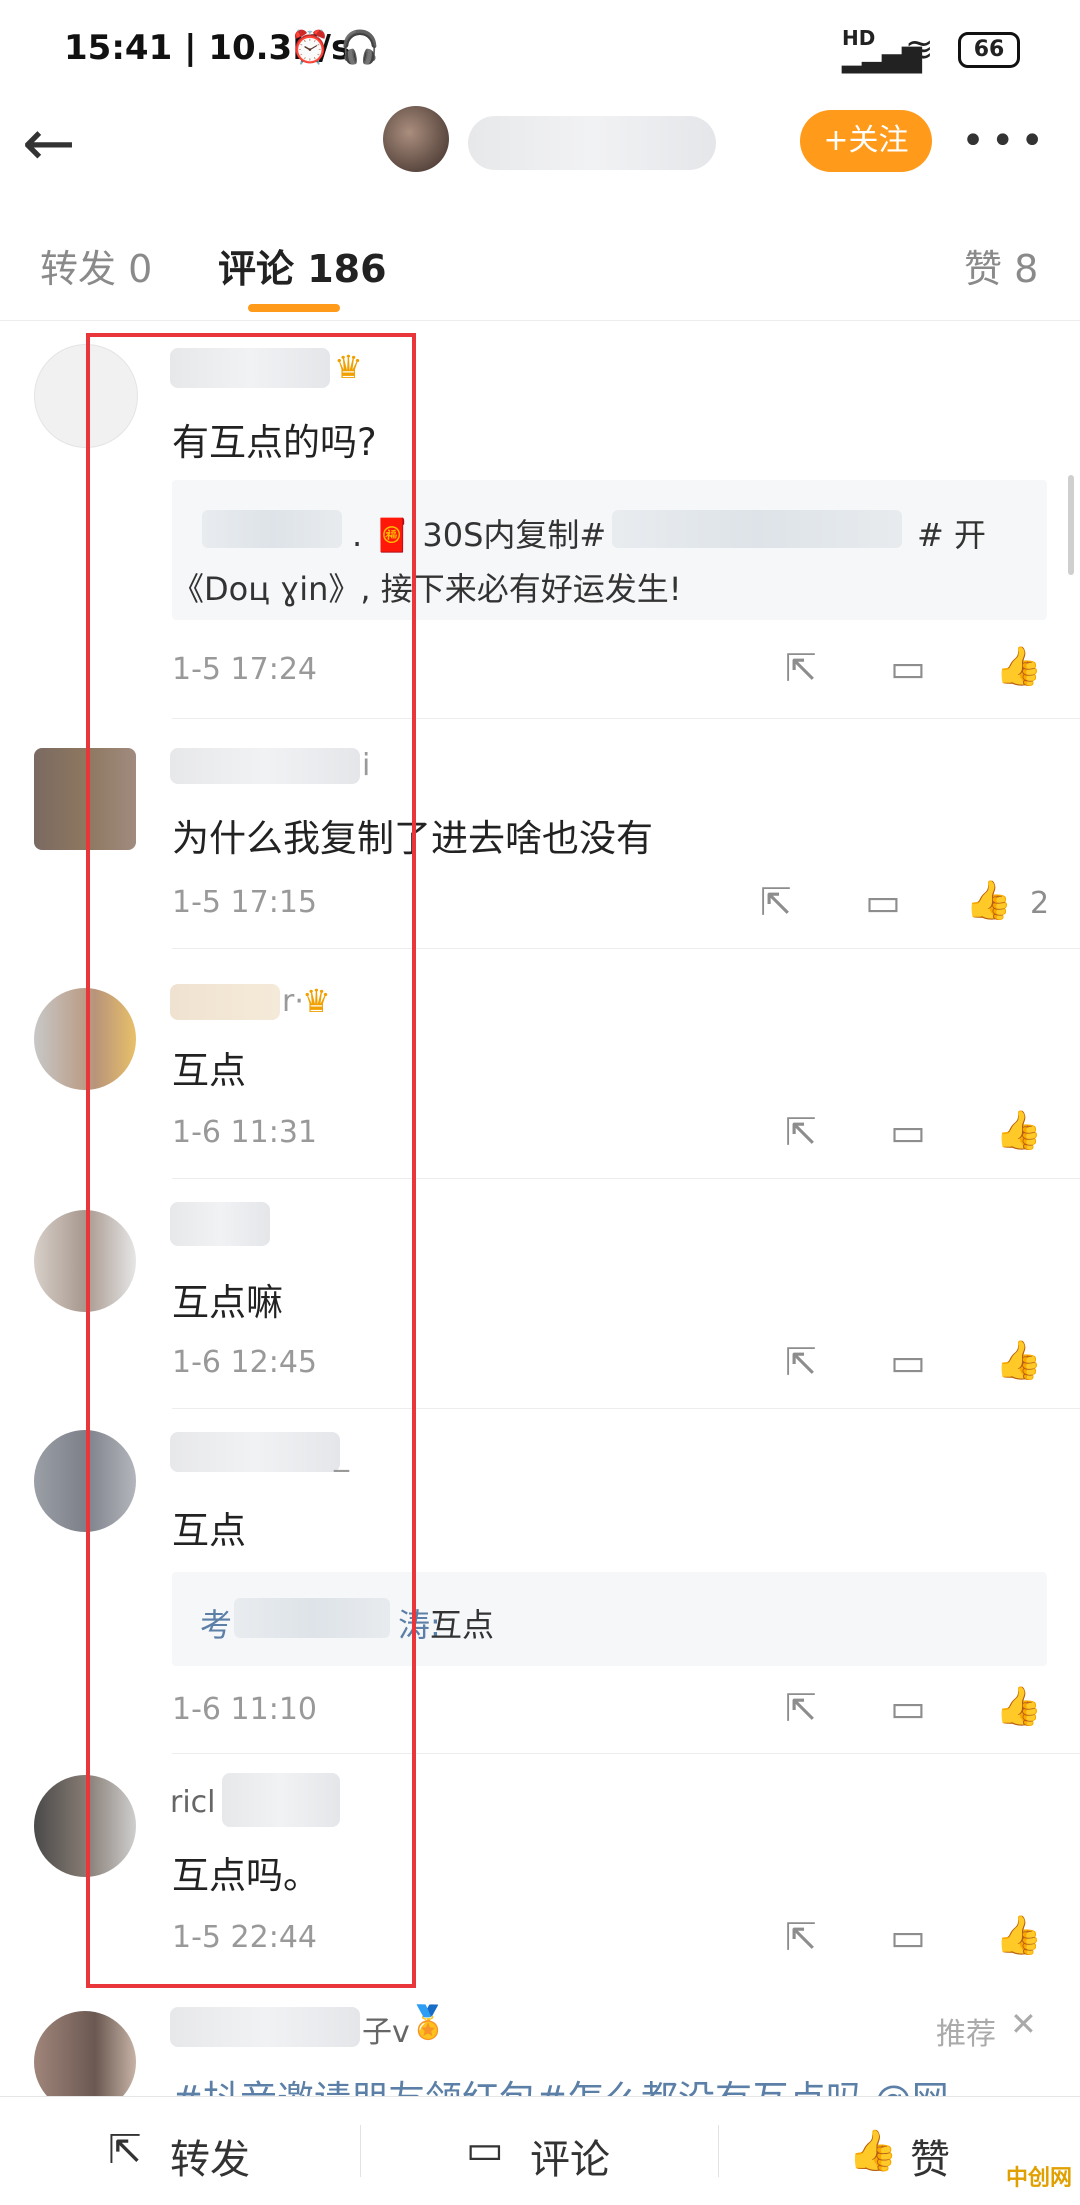 The width and height of the screenshot is (1080, 2205). What do you see at coordinates (592, 143) in the screenshot?
I see `author-name-blurred` at bounding box center [592, 143].